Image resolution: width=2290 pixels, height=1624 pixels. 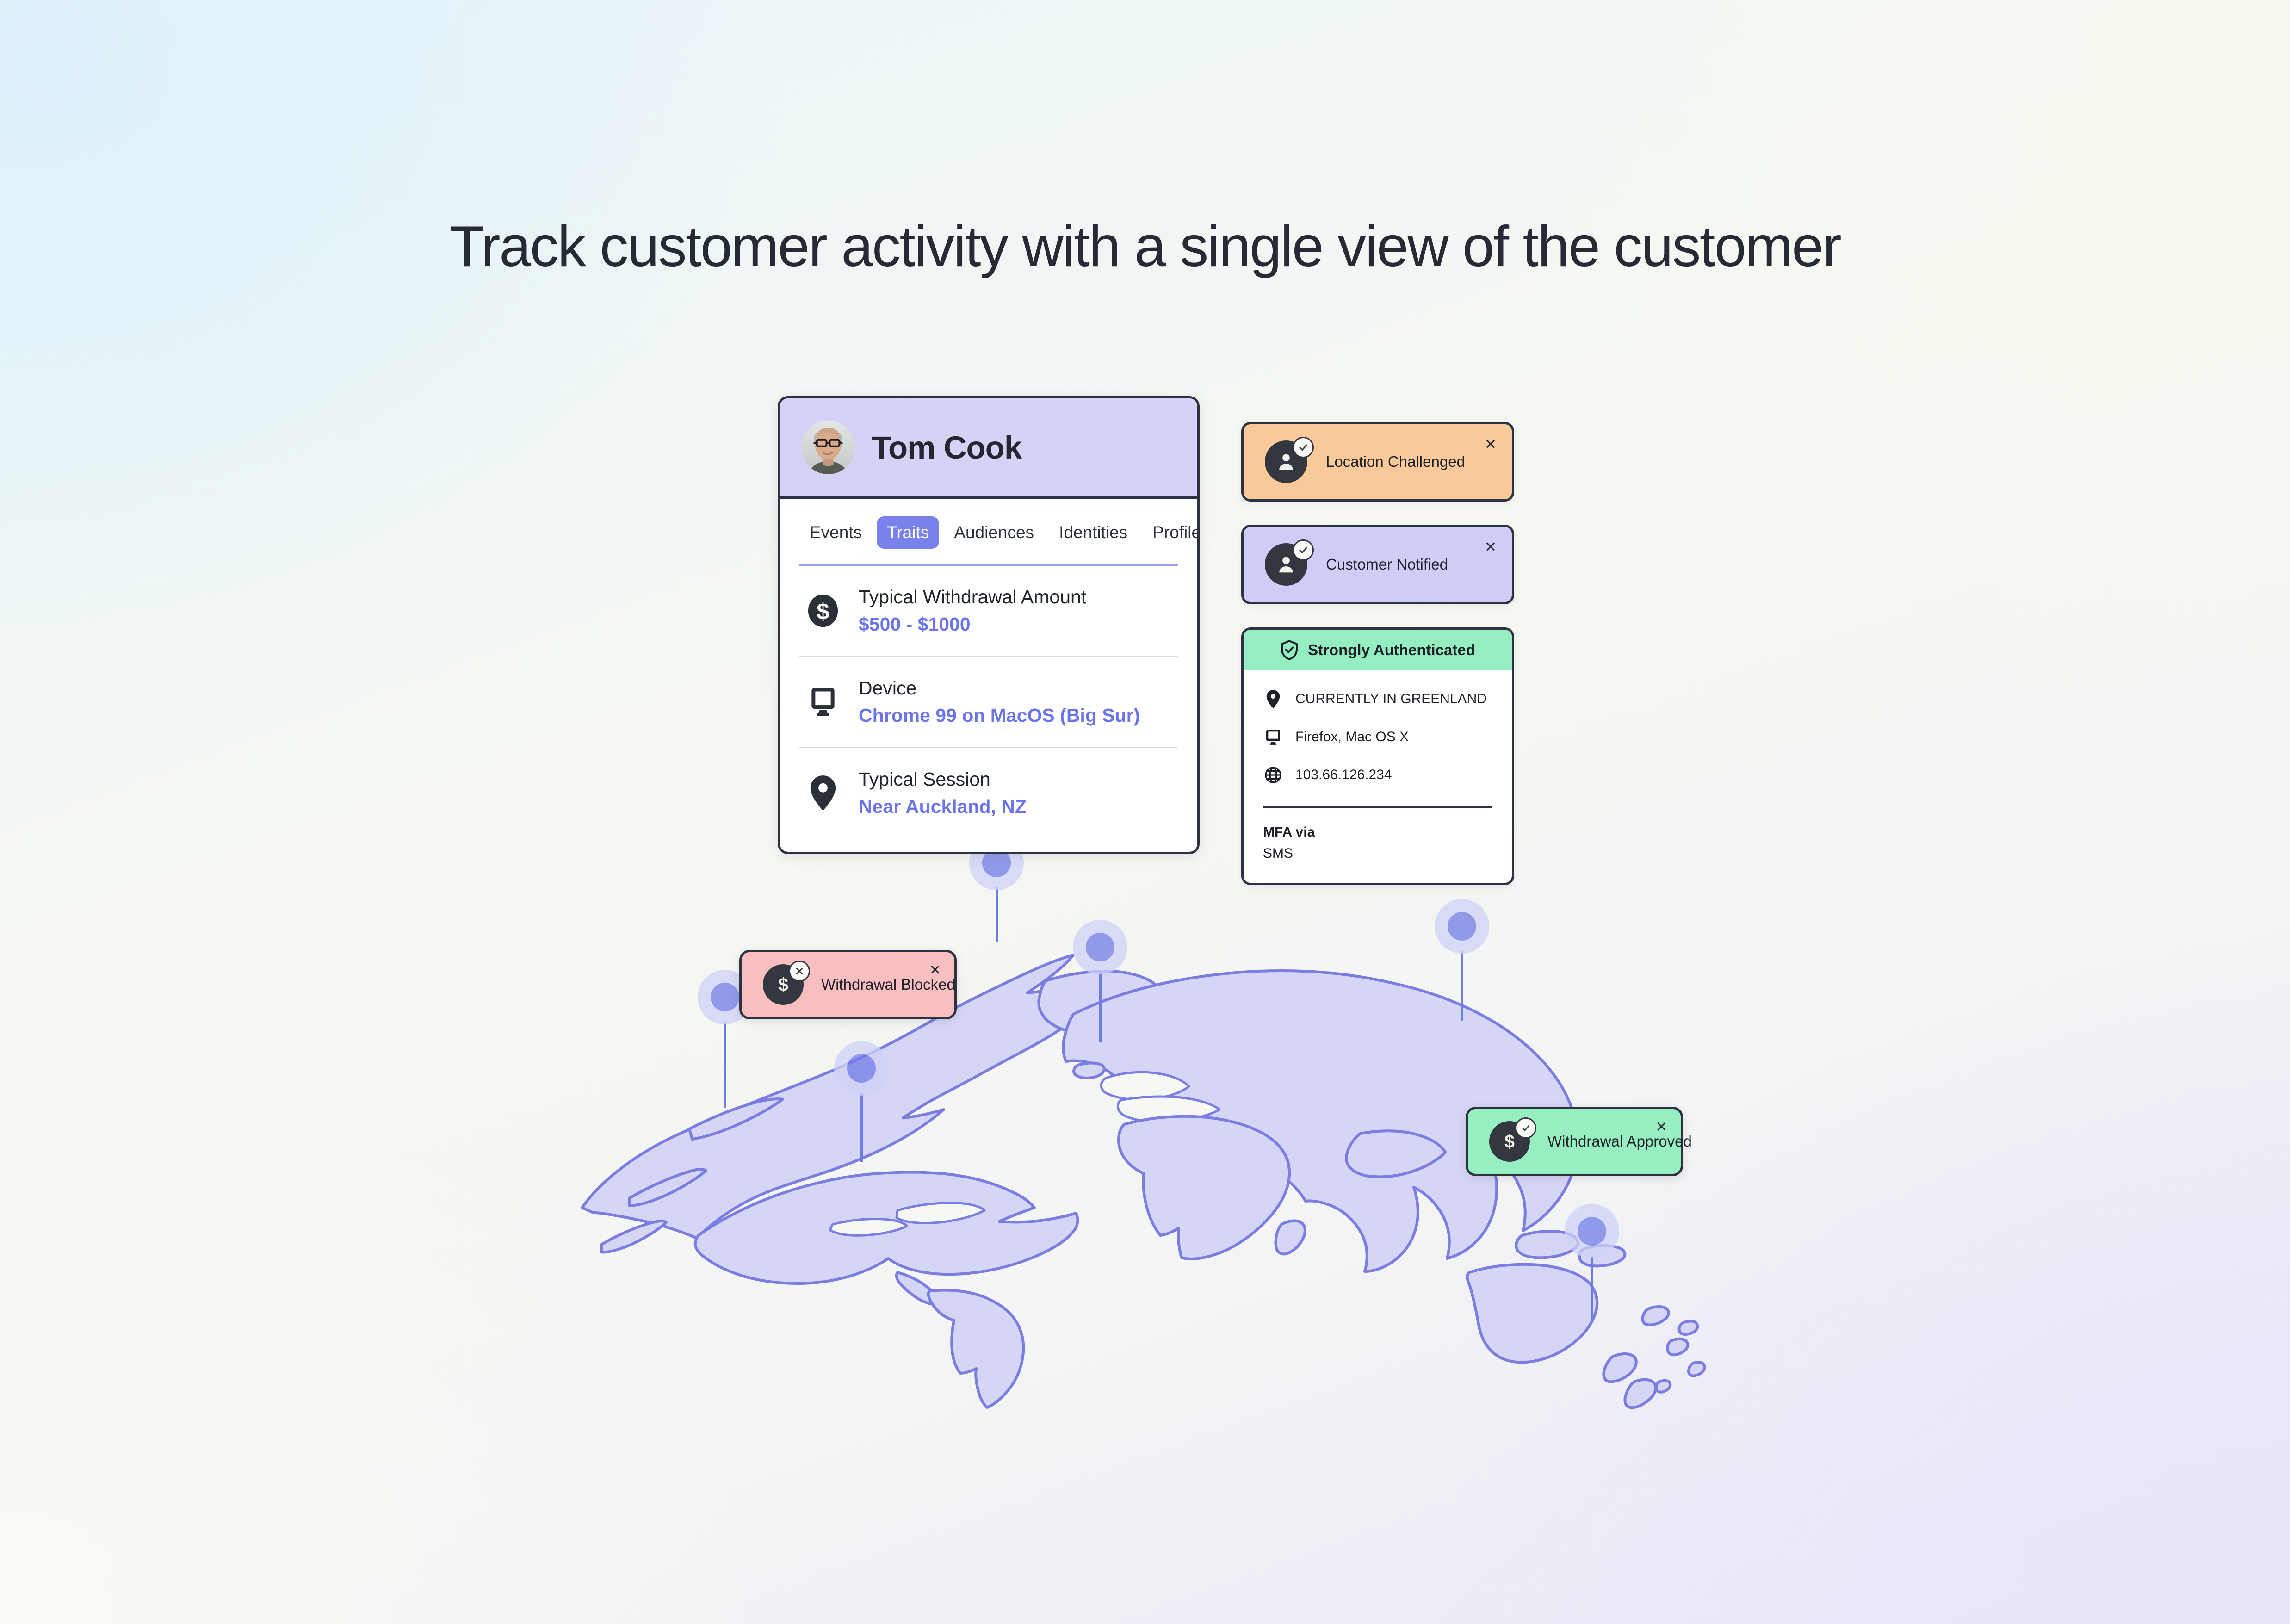 I want to click on tab-profile-api: Profile API, so click(x=1169, y=532).